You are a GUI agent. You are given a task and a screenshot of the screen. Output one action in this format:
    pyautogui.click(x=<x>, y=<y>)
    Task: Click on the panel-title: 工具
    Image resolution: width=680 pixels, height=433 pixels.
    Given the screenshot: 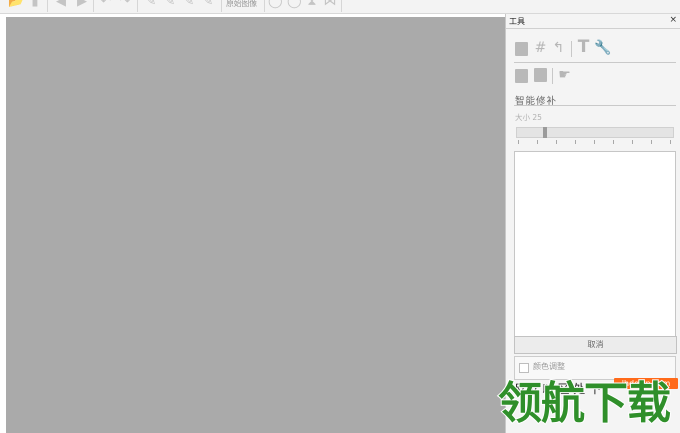 What is the action you would take?
    pyautogui.click(x=517, y=21)
    